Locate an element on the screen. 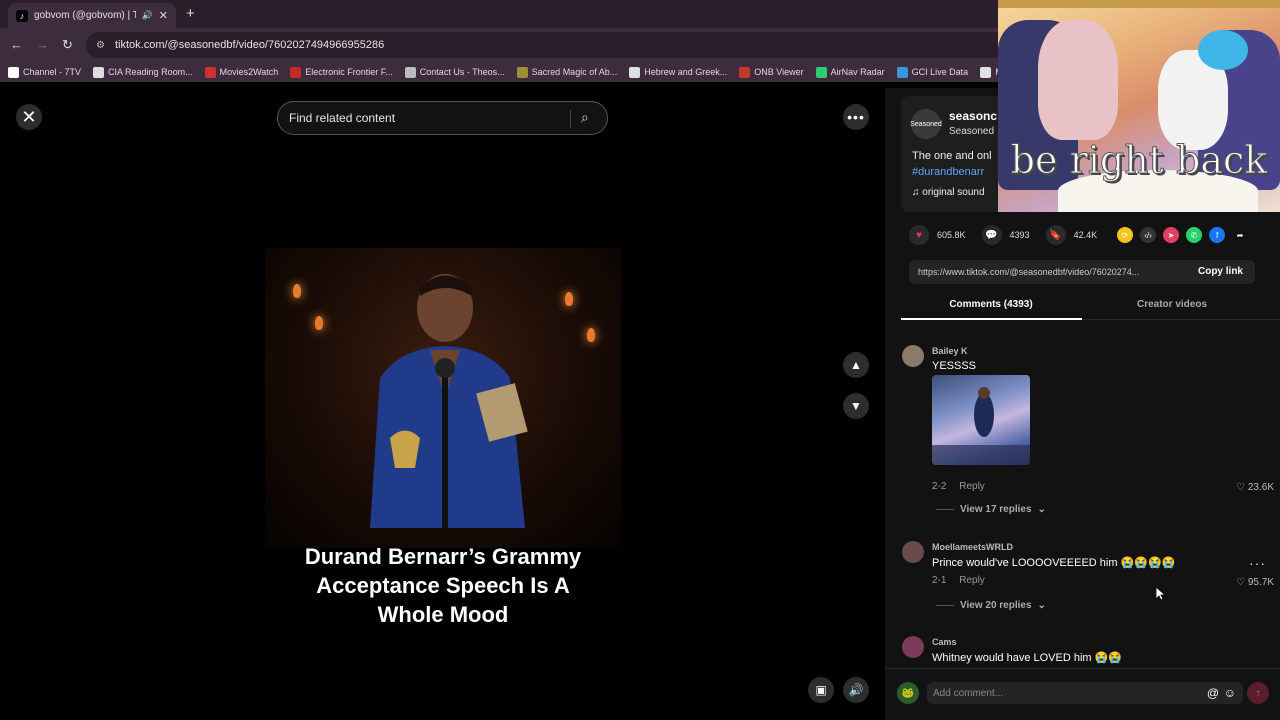 Image resolution: width=1280 pixels, height=720 pixels. bookmark-item: Channel - 7TV is located at coordinates (44, 72).